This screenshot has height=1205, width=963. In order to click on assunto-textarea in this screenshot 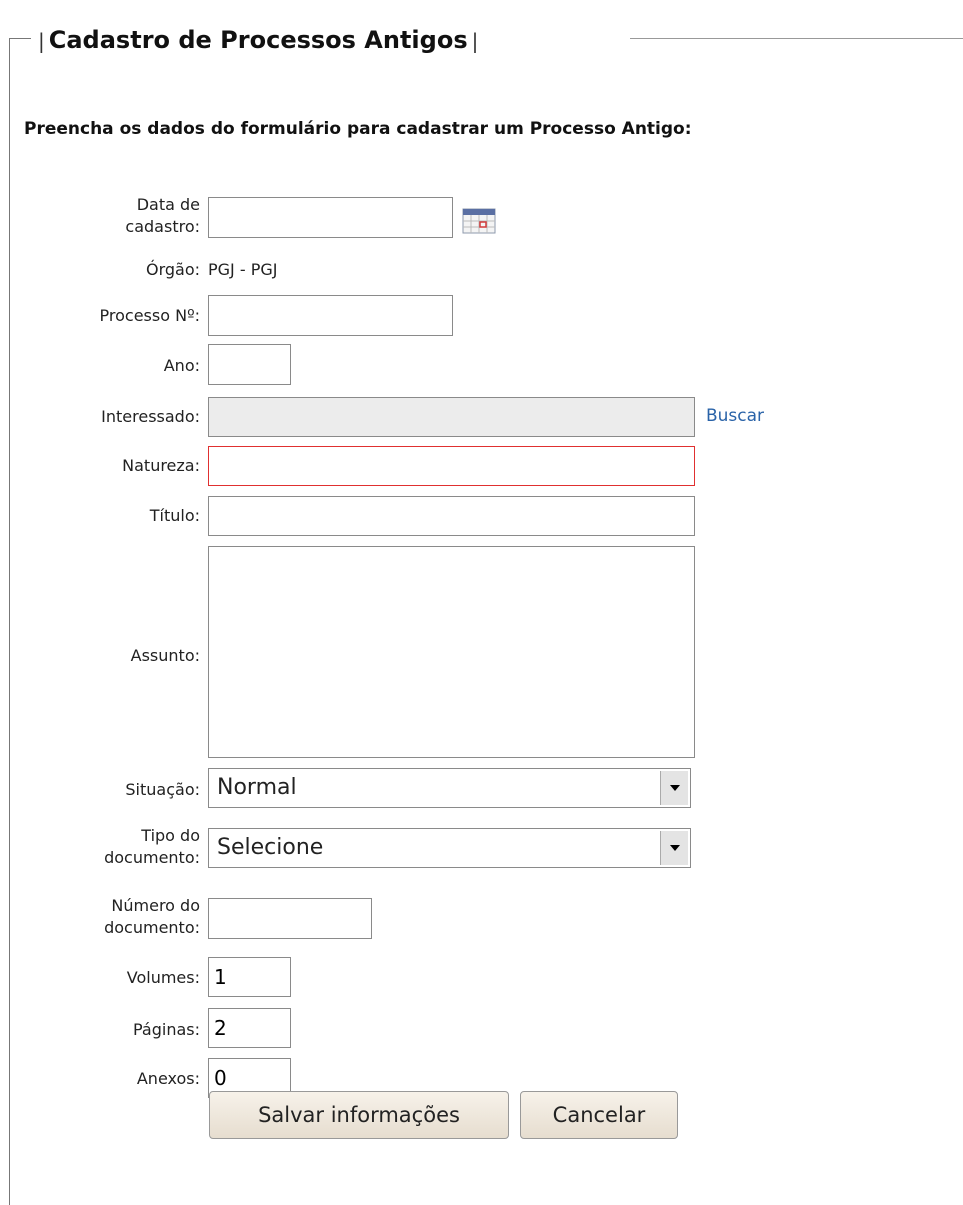, I will do `click(451, 652)`.